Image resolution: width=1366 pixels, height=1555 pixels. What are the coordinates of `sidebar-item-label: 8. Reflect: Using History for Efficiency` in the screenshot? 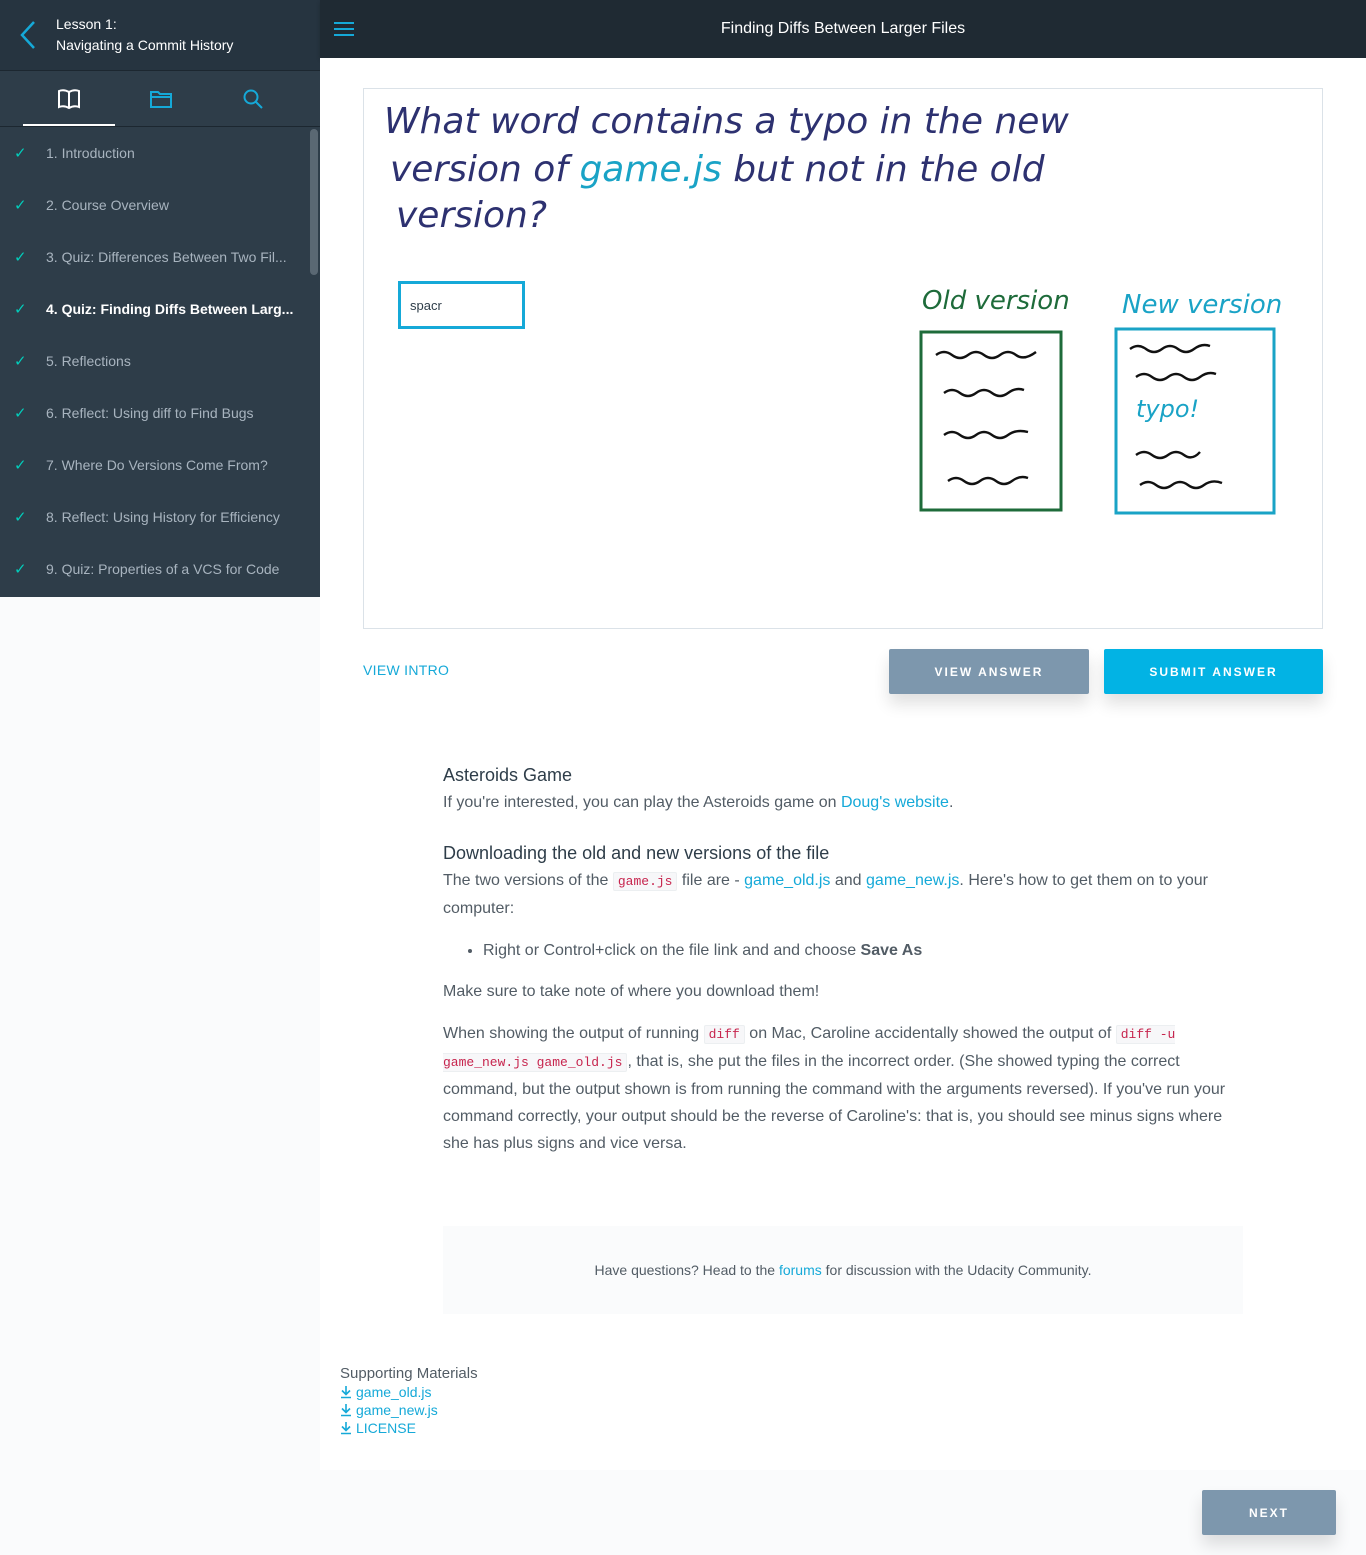 It's located at (163, 517).